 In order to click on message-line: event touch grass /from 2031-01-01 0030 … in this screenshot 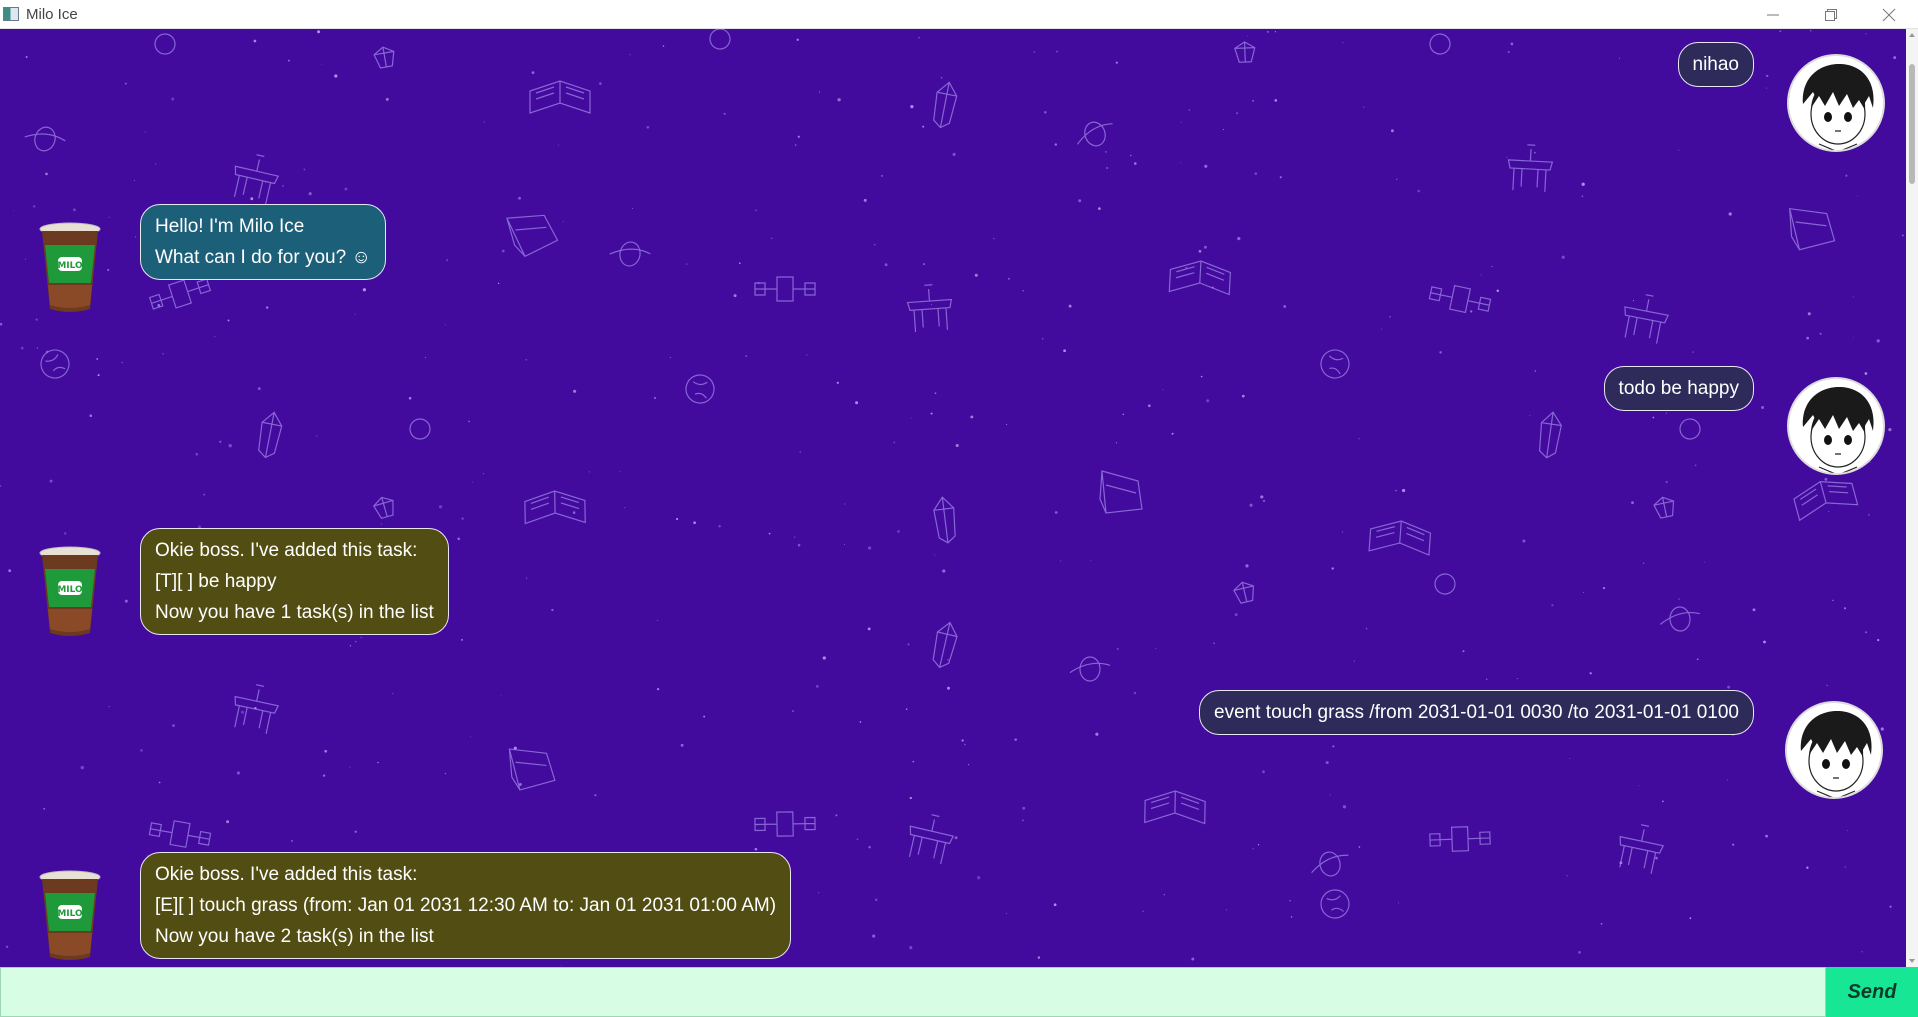, I will do `click(1476, 712)`.